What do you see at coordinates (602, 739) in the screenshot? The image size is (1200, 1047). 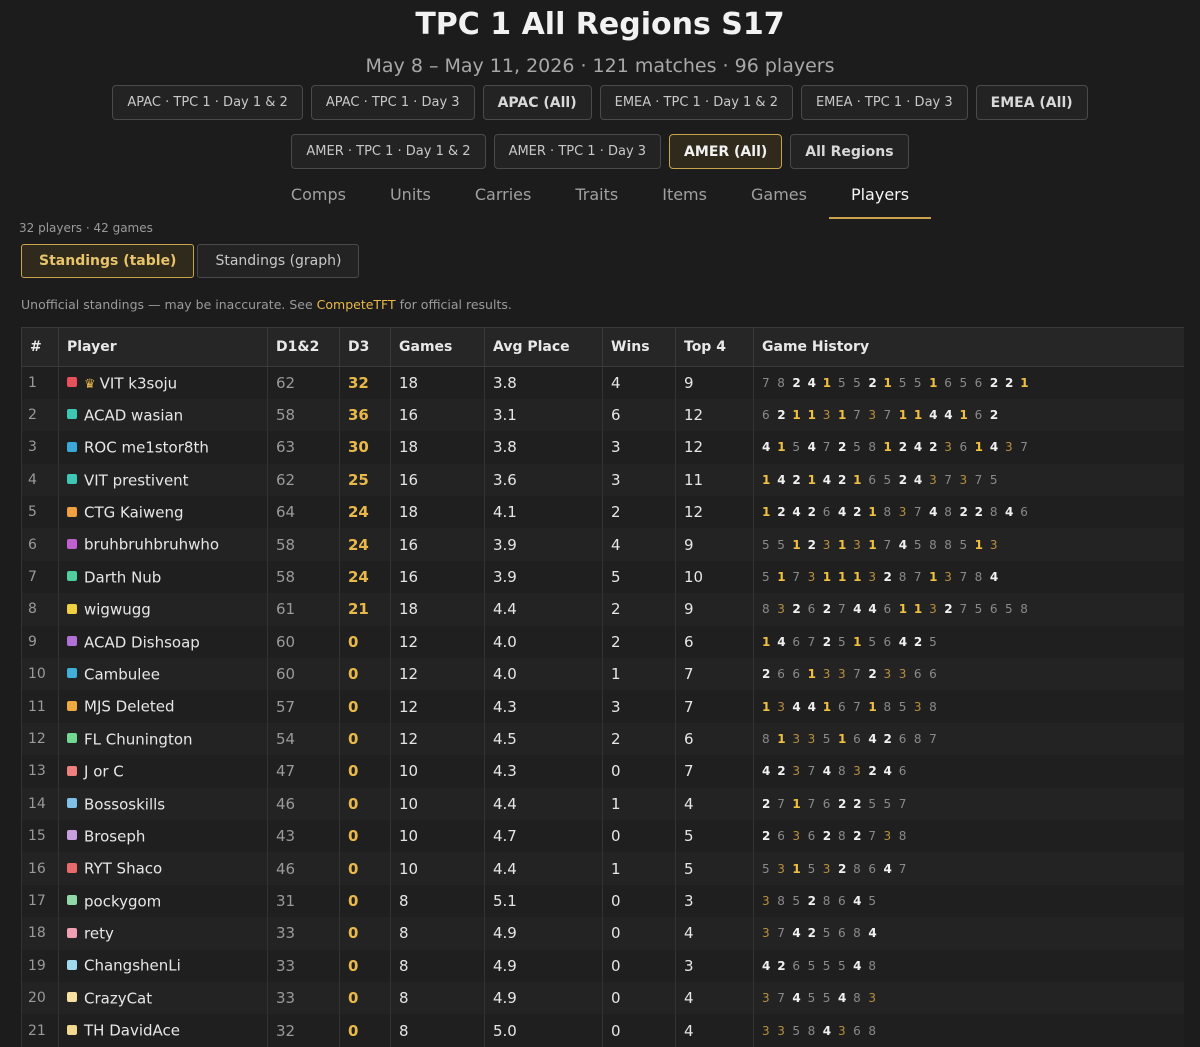 I see `table-row: 12 FL Chunington 54 0 12 4.5 2 6 8 1 3 3 5 1 6 4 2 6 8 7` at bounding box center [602, 739].